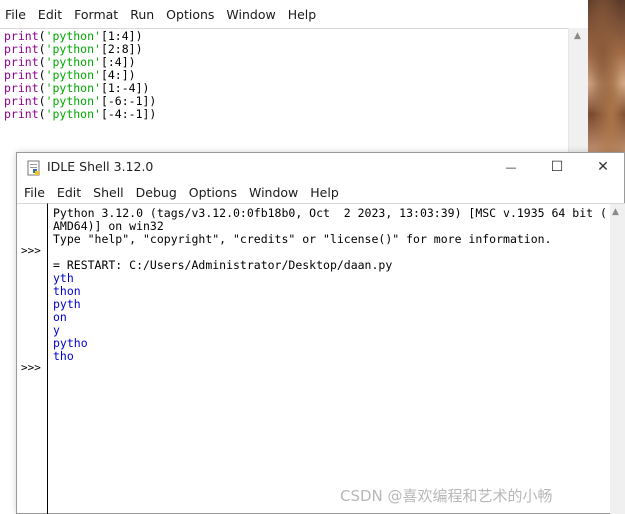  What do you see at coordinates (32, 358) in the screenshot?
I see `prompt-gutter: >>> >>>` at bounding box center [32, 358].